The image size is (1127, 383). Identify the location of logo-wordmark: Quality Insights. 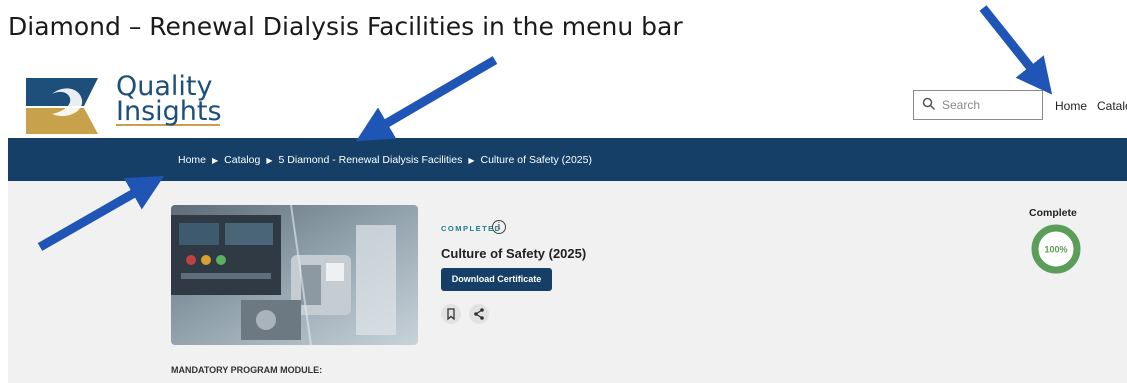
(169, 100).